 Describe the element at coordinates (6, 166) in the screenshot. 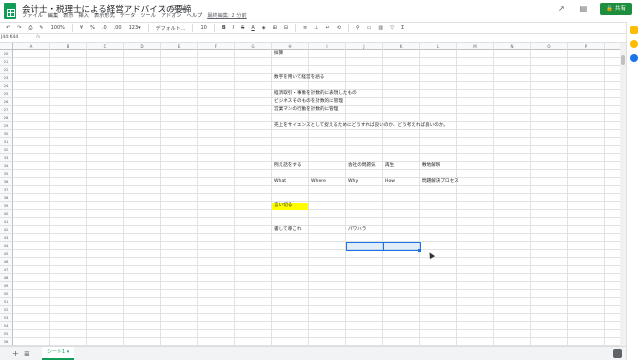

I see `row-header-34: 34` at that location.